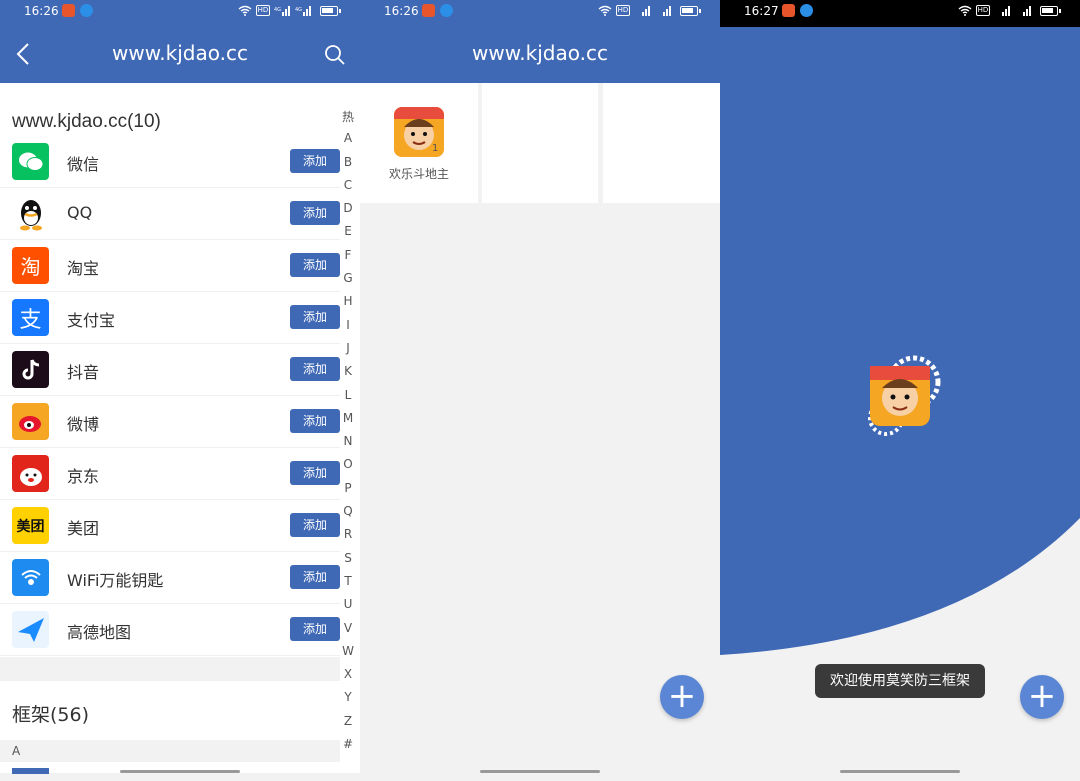  What do you see at coordinates (41, 11) in the screenshot?
I see `status-time: 16:26` at bounding box center [41, 11].